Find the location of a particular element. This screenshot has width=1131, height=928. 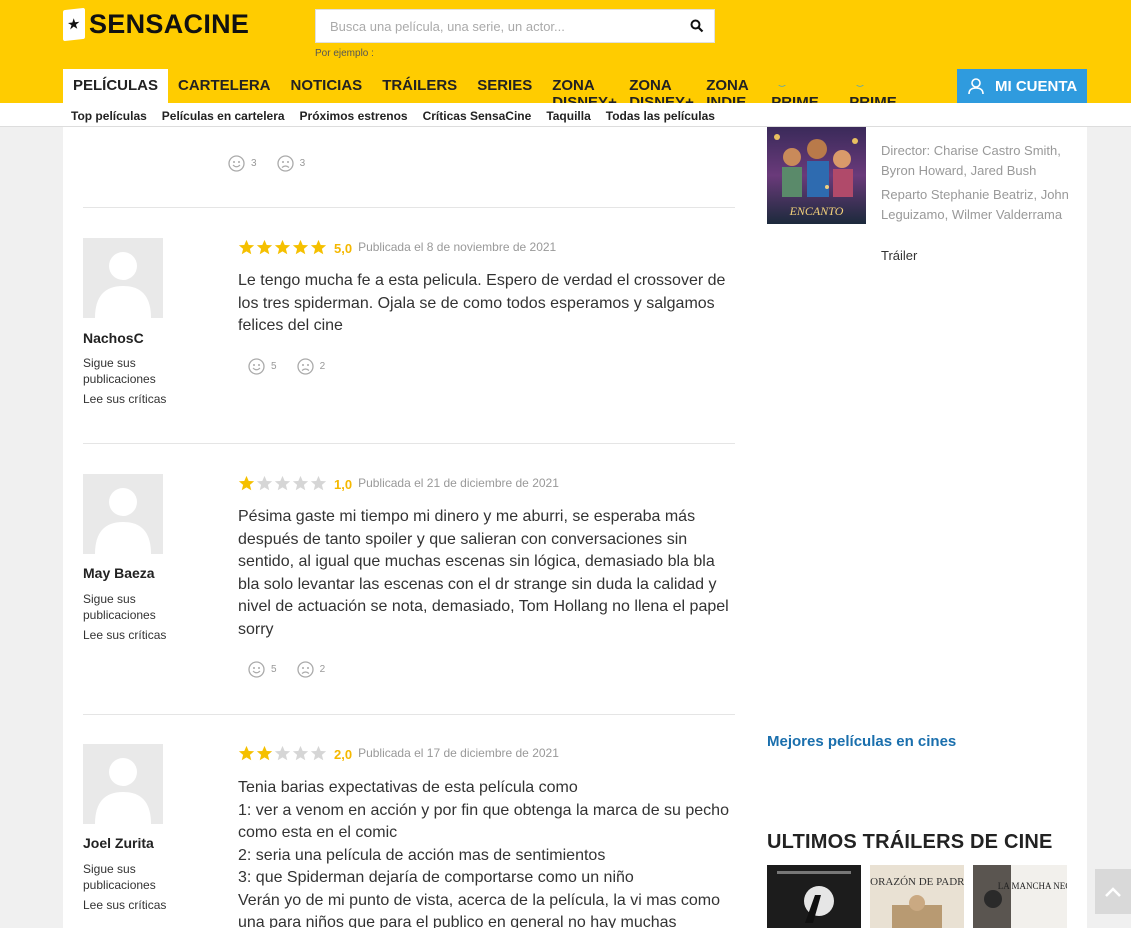

review-username: May Baeza is located at coordinates (119, 573).